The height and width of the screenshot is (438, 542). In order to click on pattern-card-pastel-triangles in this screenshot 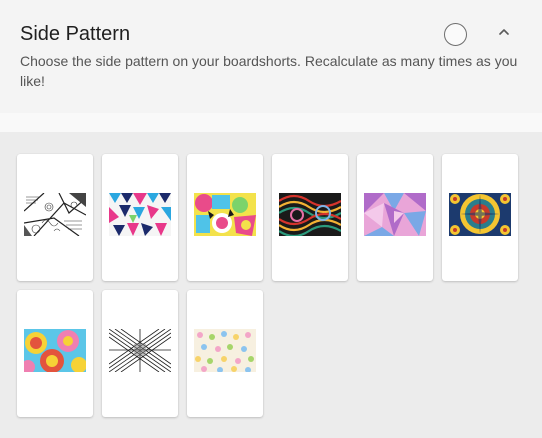, I will do `click(395, 217)`.